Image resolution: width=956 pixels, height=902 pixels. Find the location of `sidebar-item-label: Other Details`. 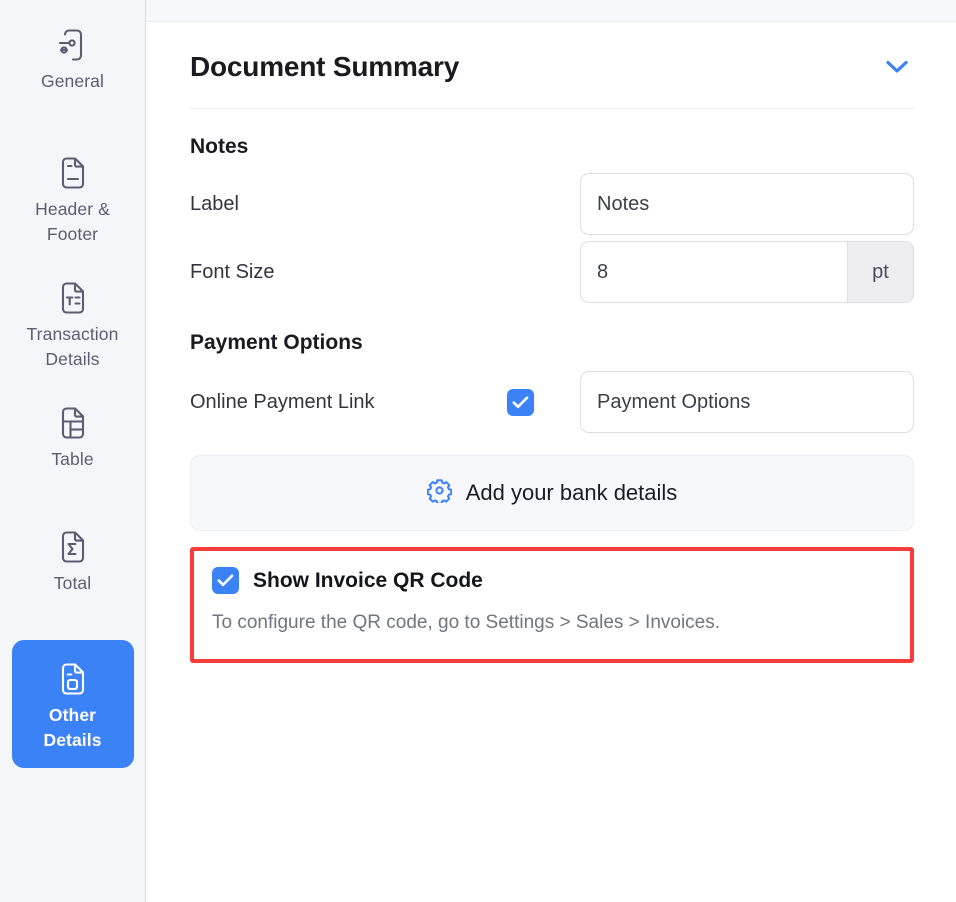

sidebar-item-label: Other Details is located at coordinates (72, 727).